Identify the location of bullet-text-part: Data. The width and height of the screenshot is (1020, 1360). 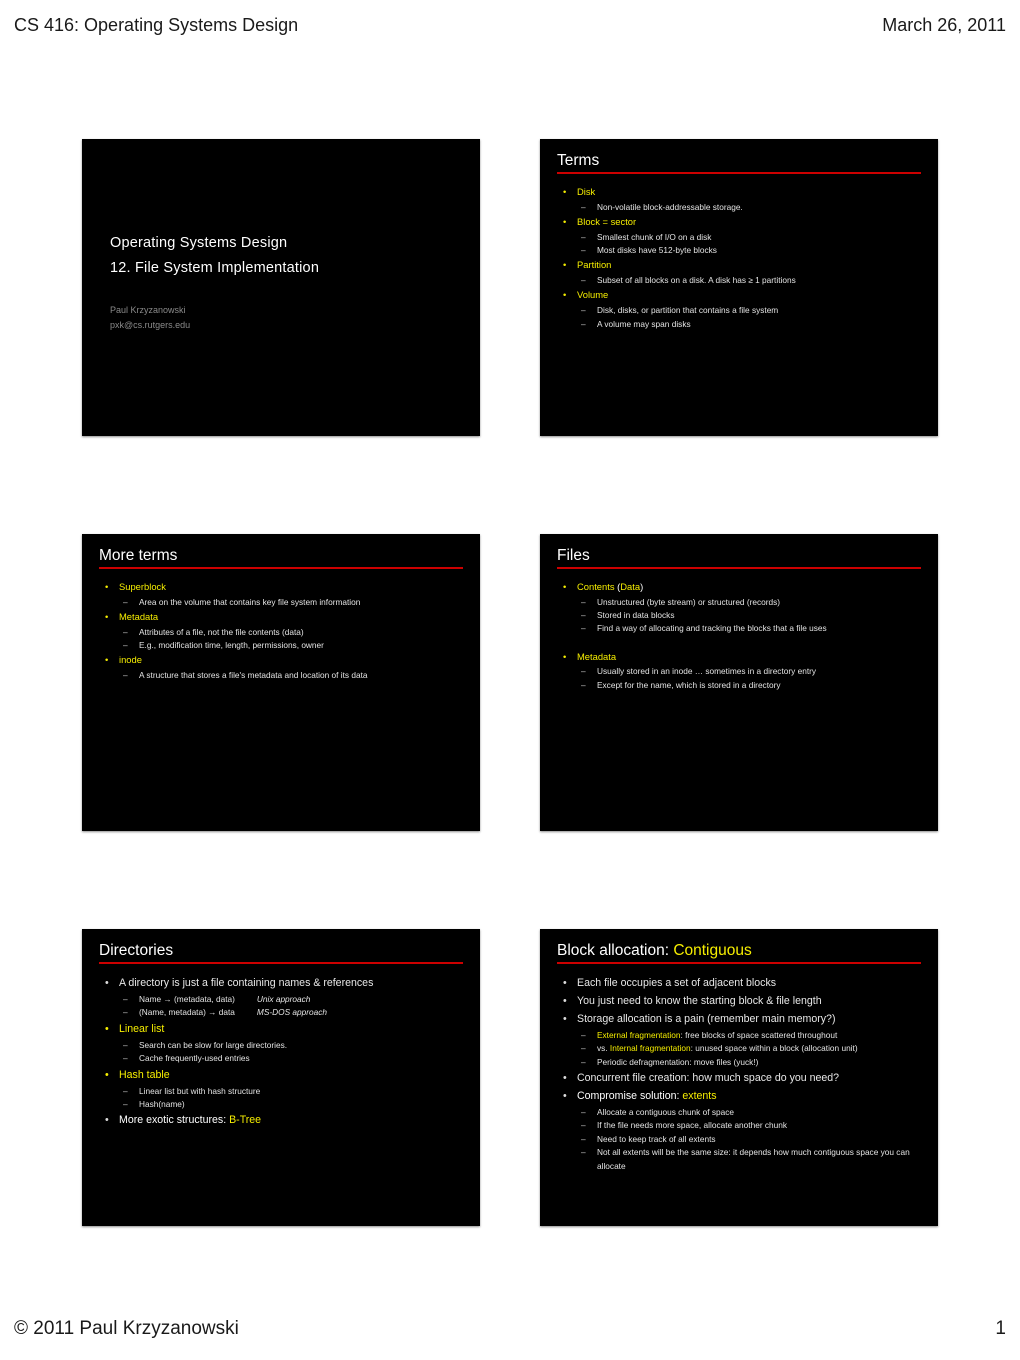
(630, 586).